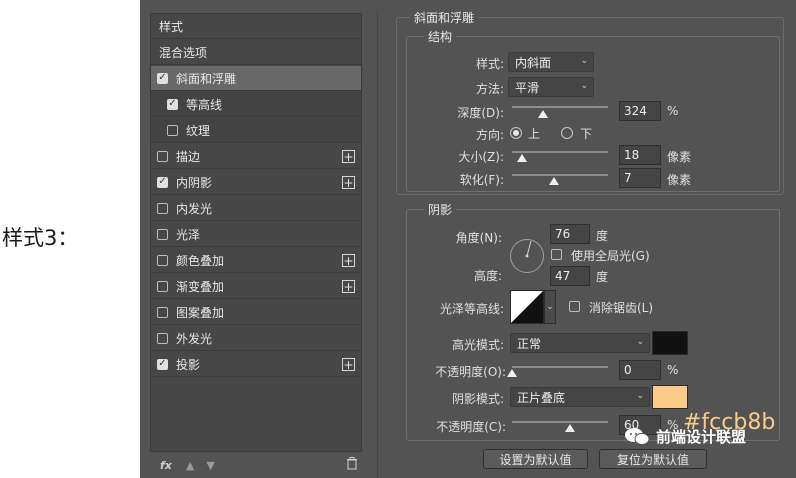  I want to click on shadow-opacity-thumb, so click(569, 428).